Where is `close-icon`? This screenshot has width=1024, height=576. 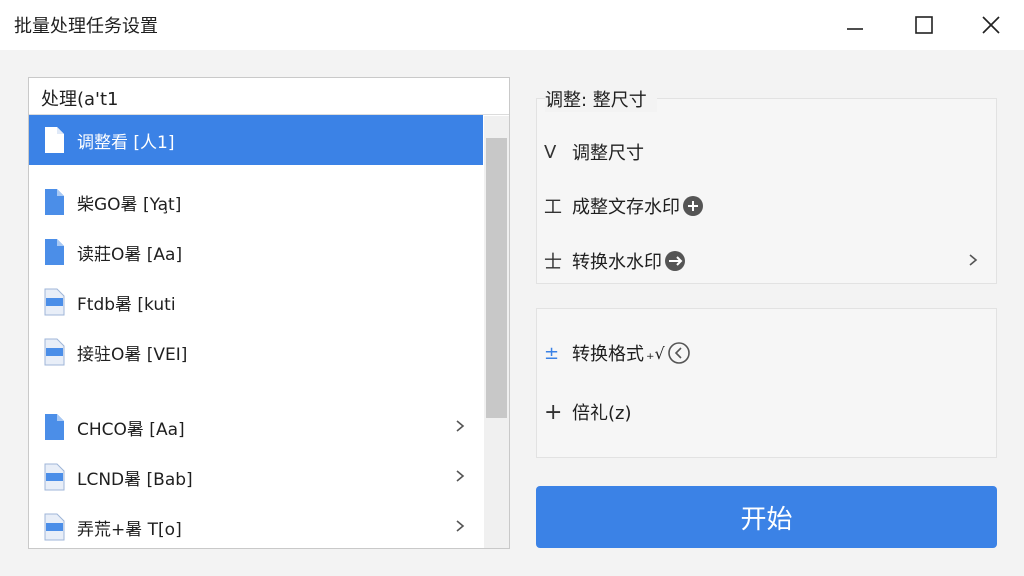
close-icon is located at coordinates (991, 25).